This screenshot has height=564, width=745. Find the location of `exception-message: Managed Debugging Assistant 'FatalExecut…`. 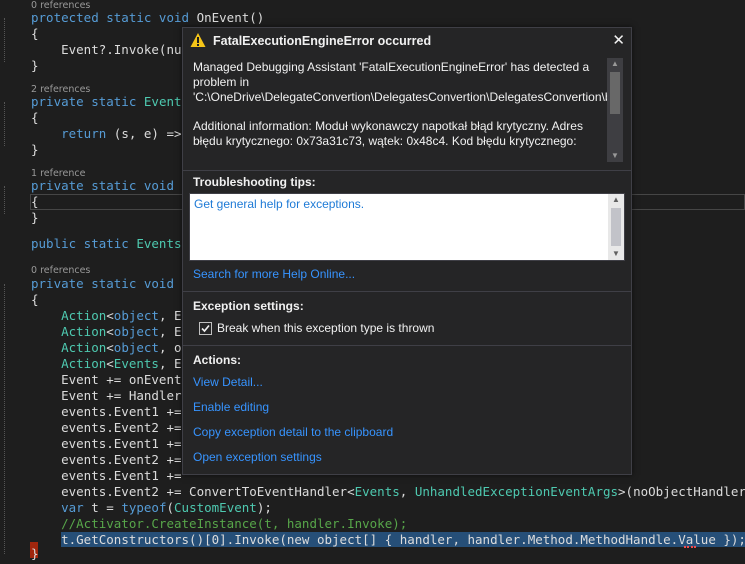

exception-message: Managed Debugging Assistant 'FatalExecut… is located at coordinates (408, 111).